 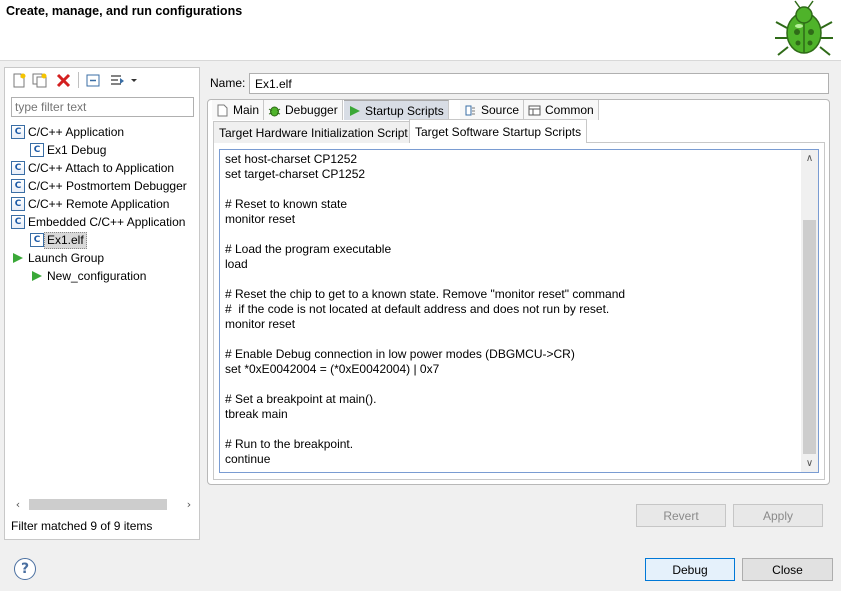 I want to click on scroll-up-icon: ∧, so click(x=809, y=158).